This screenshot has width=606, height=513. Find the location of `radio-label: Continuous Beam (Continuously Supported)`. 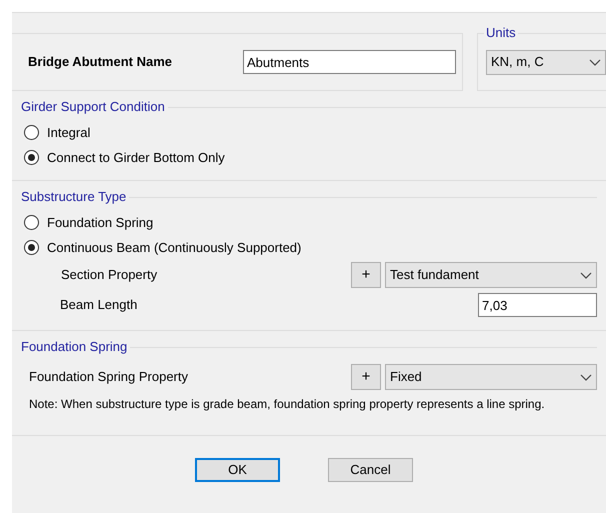

radio-label: Continuous Beam (Continuously Supported) is located at coordinates (174, 248).